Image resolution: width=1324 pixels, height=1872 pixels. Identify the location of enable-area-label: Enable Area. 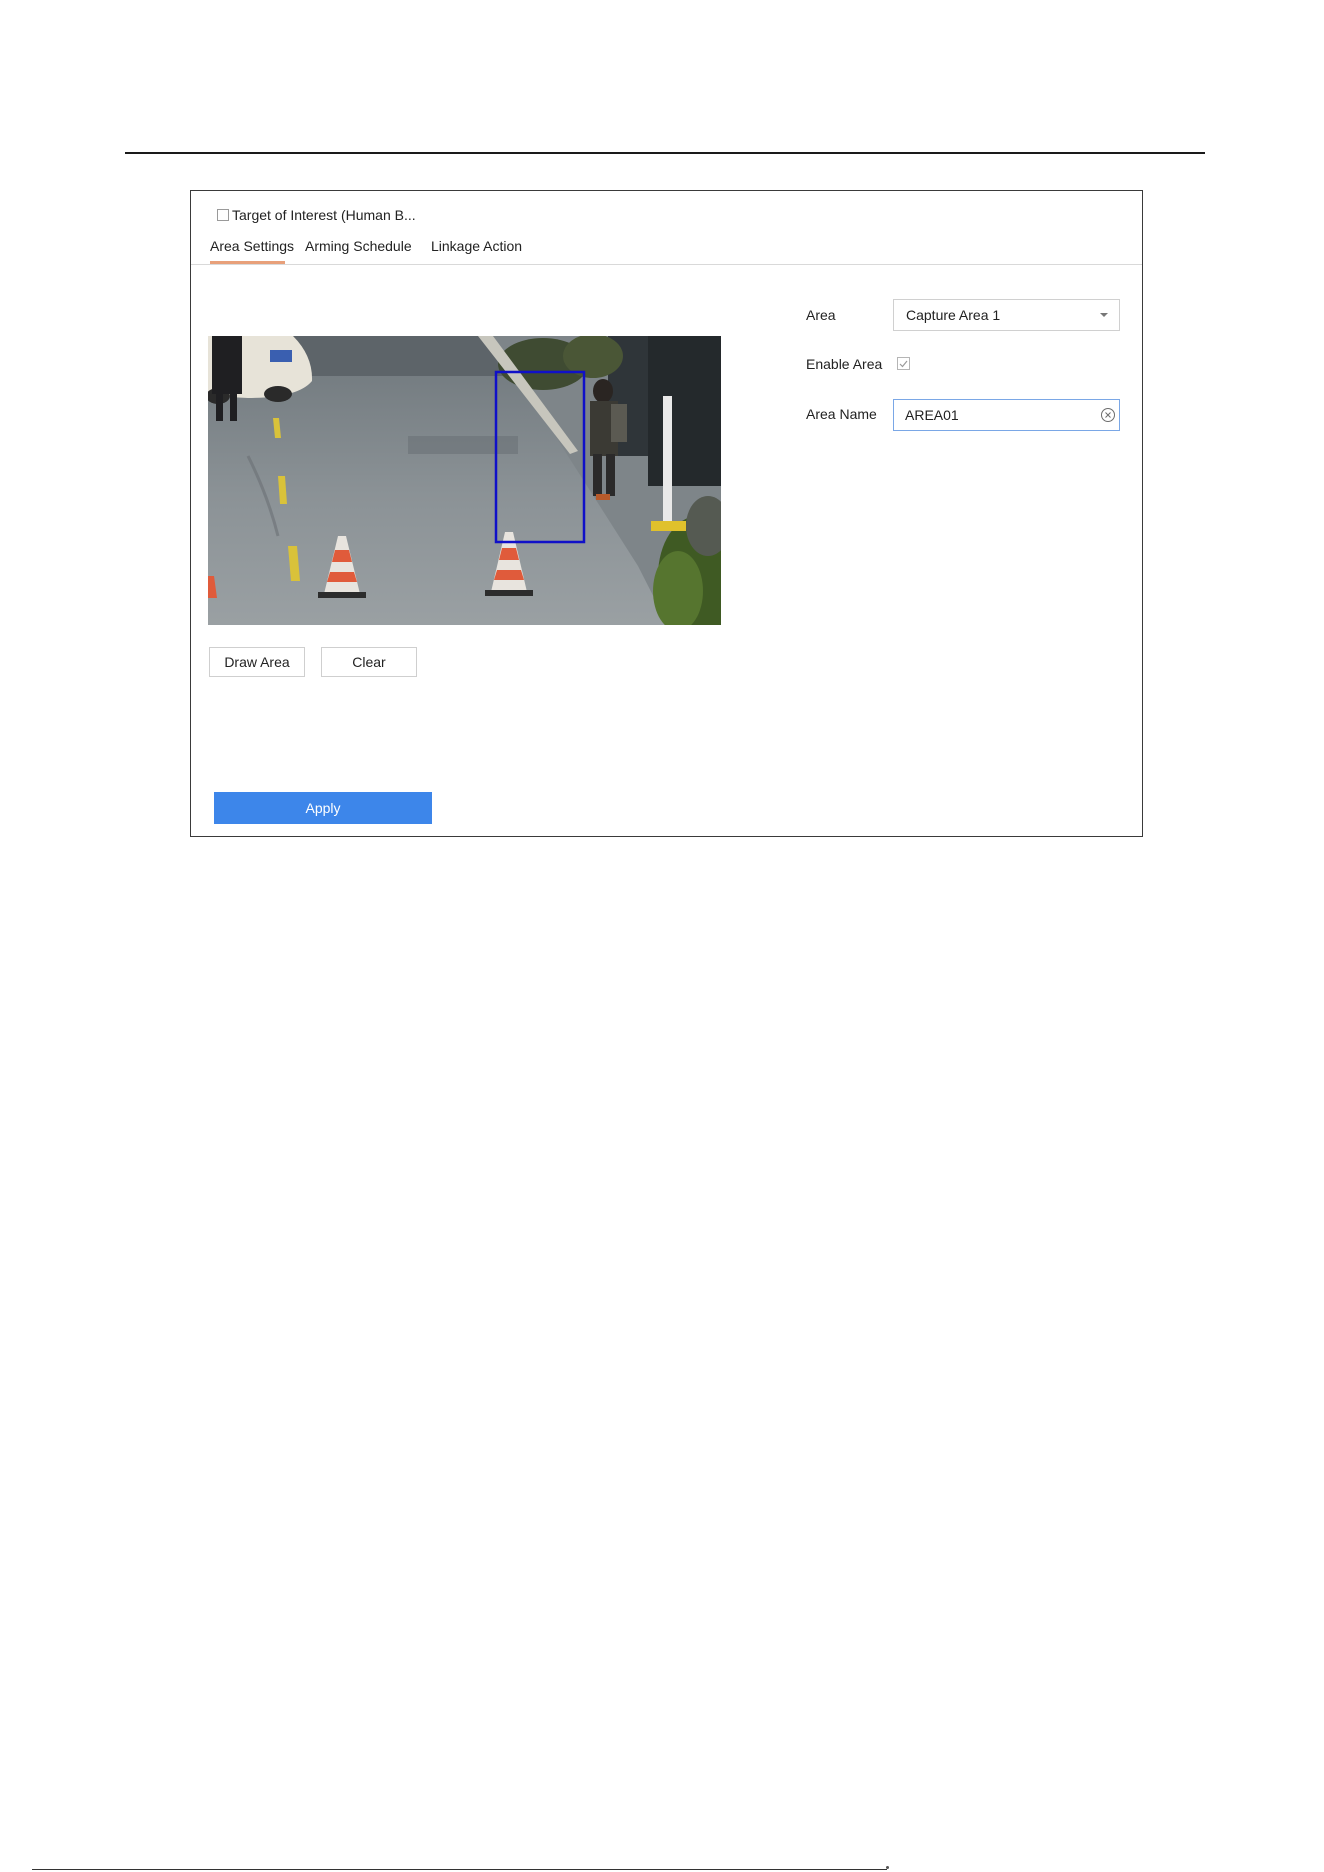
(844, 364).